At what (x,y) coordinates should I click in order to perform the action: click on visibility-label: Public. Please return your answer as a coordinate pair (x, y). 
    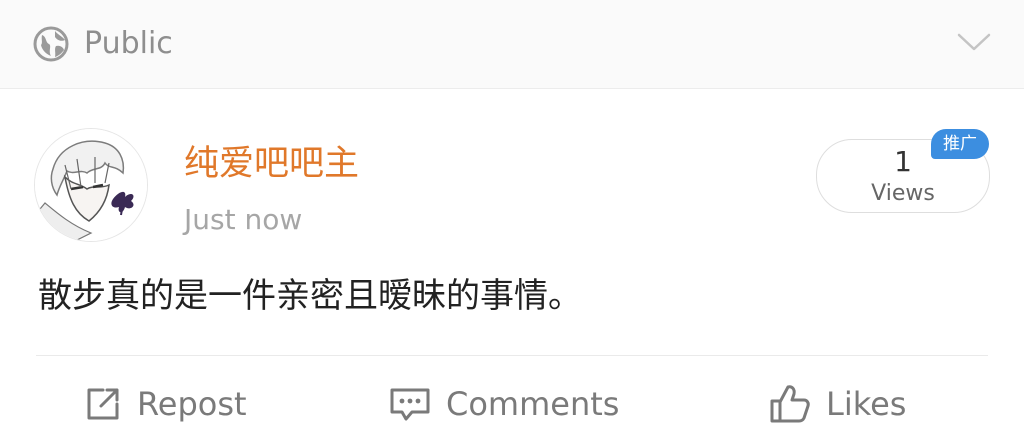
    Looking at the image, I should click on (128, 43).